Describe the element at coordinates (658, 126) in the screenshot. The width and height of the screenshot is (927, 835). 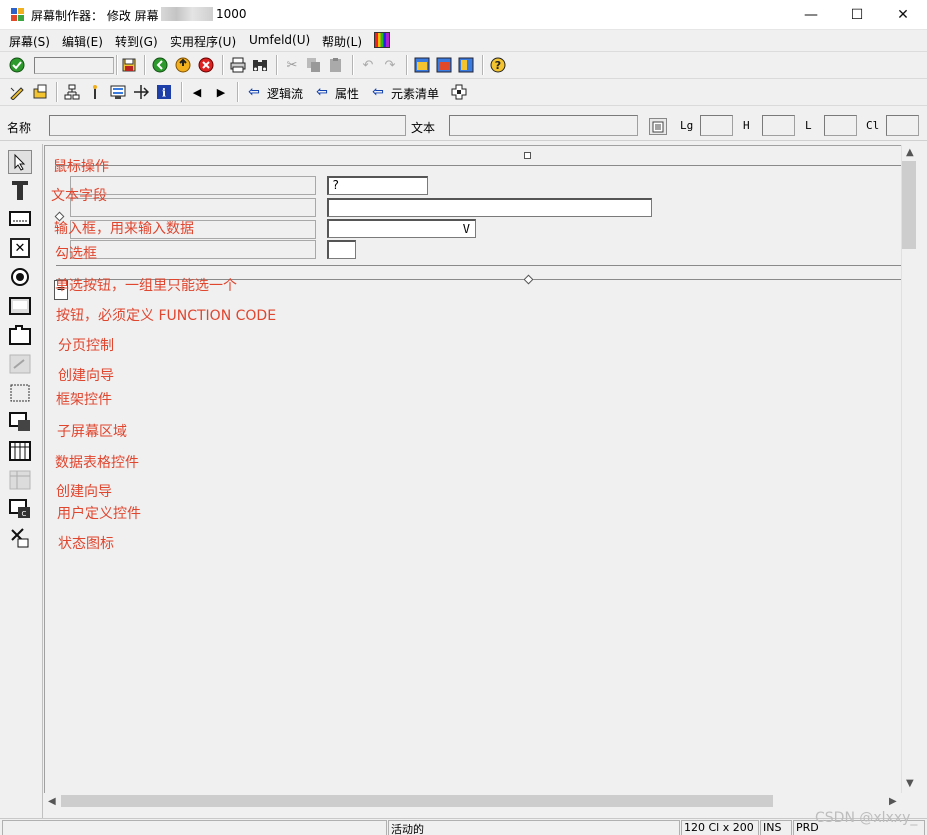
I see `dictionary-icon` at that location.